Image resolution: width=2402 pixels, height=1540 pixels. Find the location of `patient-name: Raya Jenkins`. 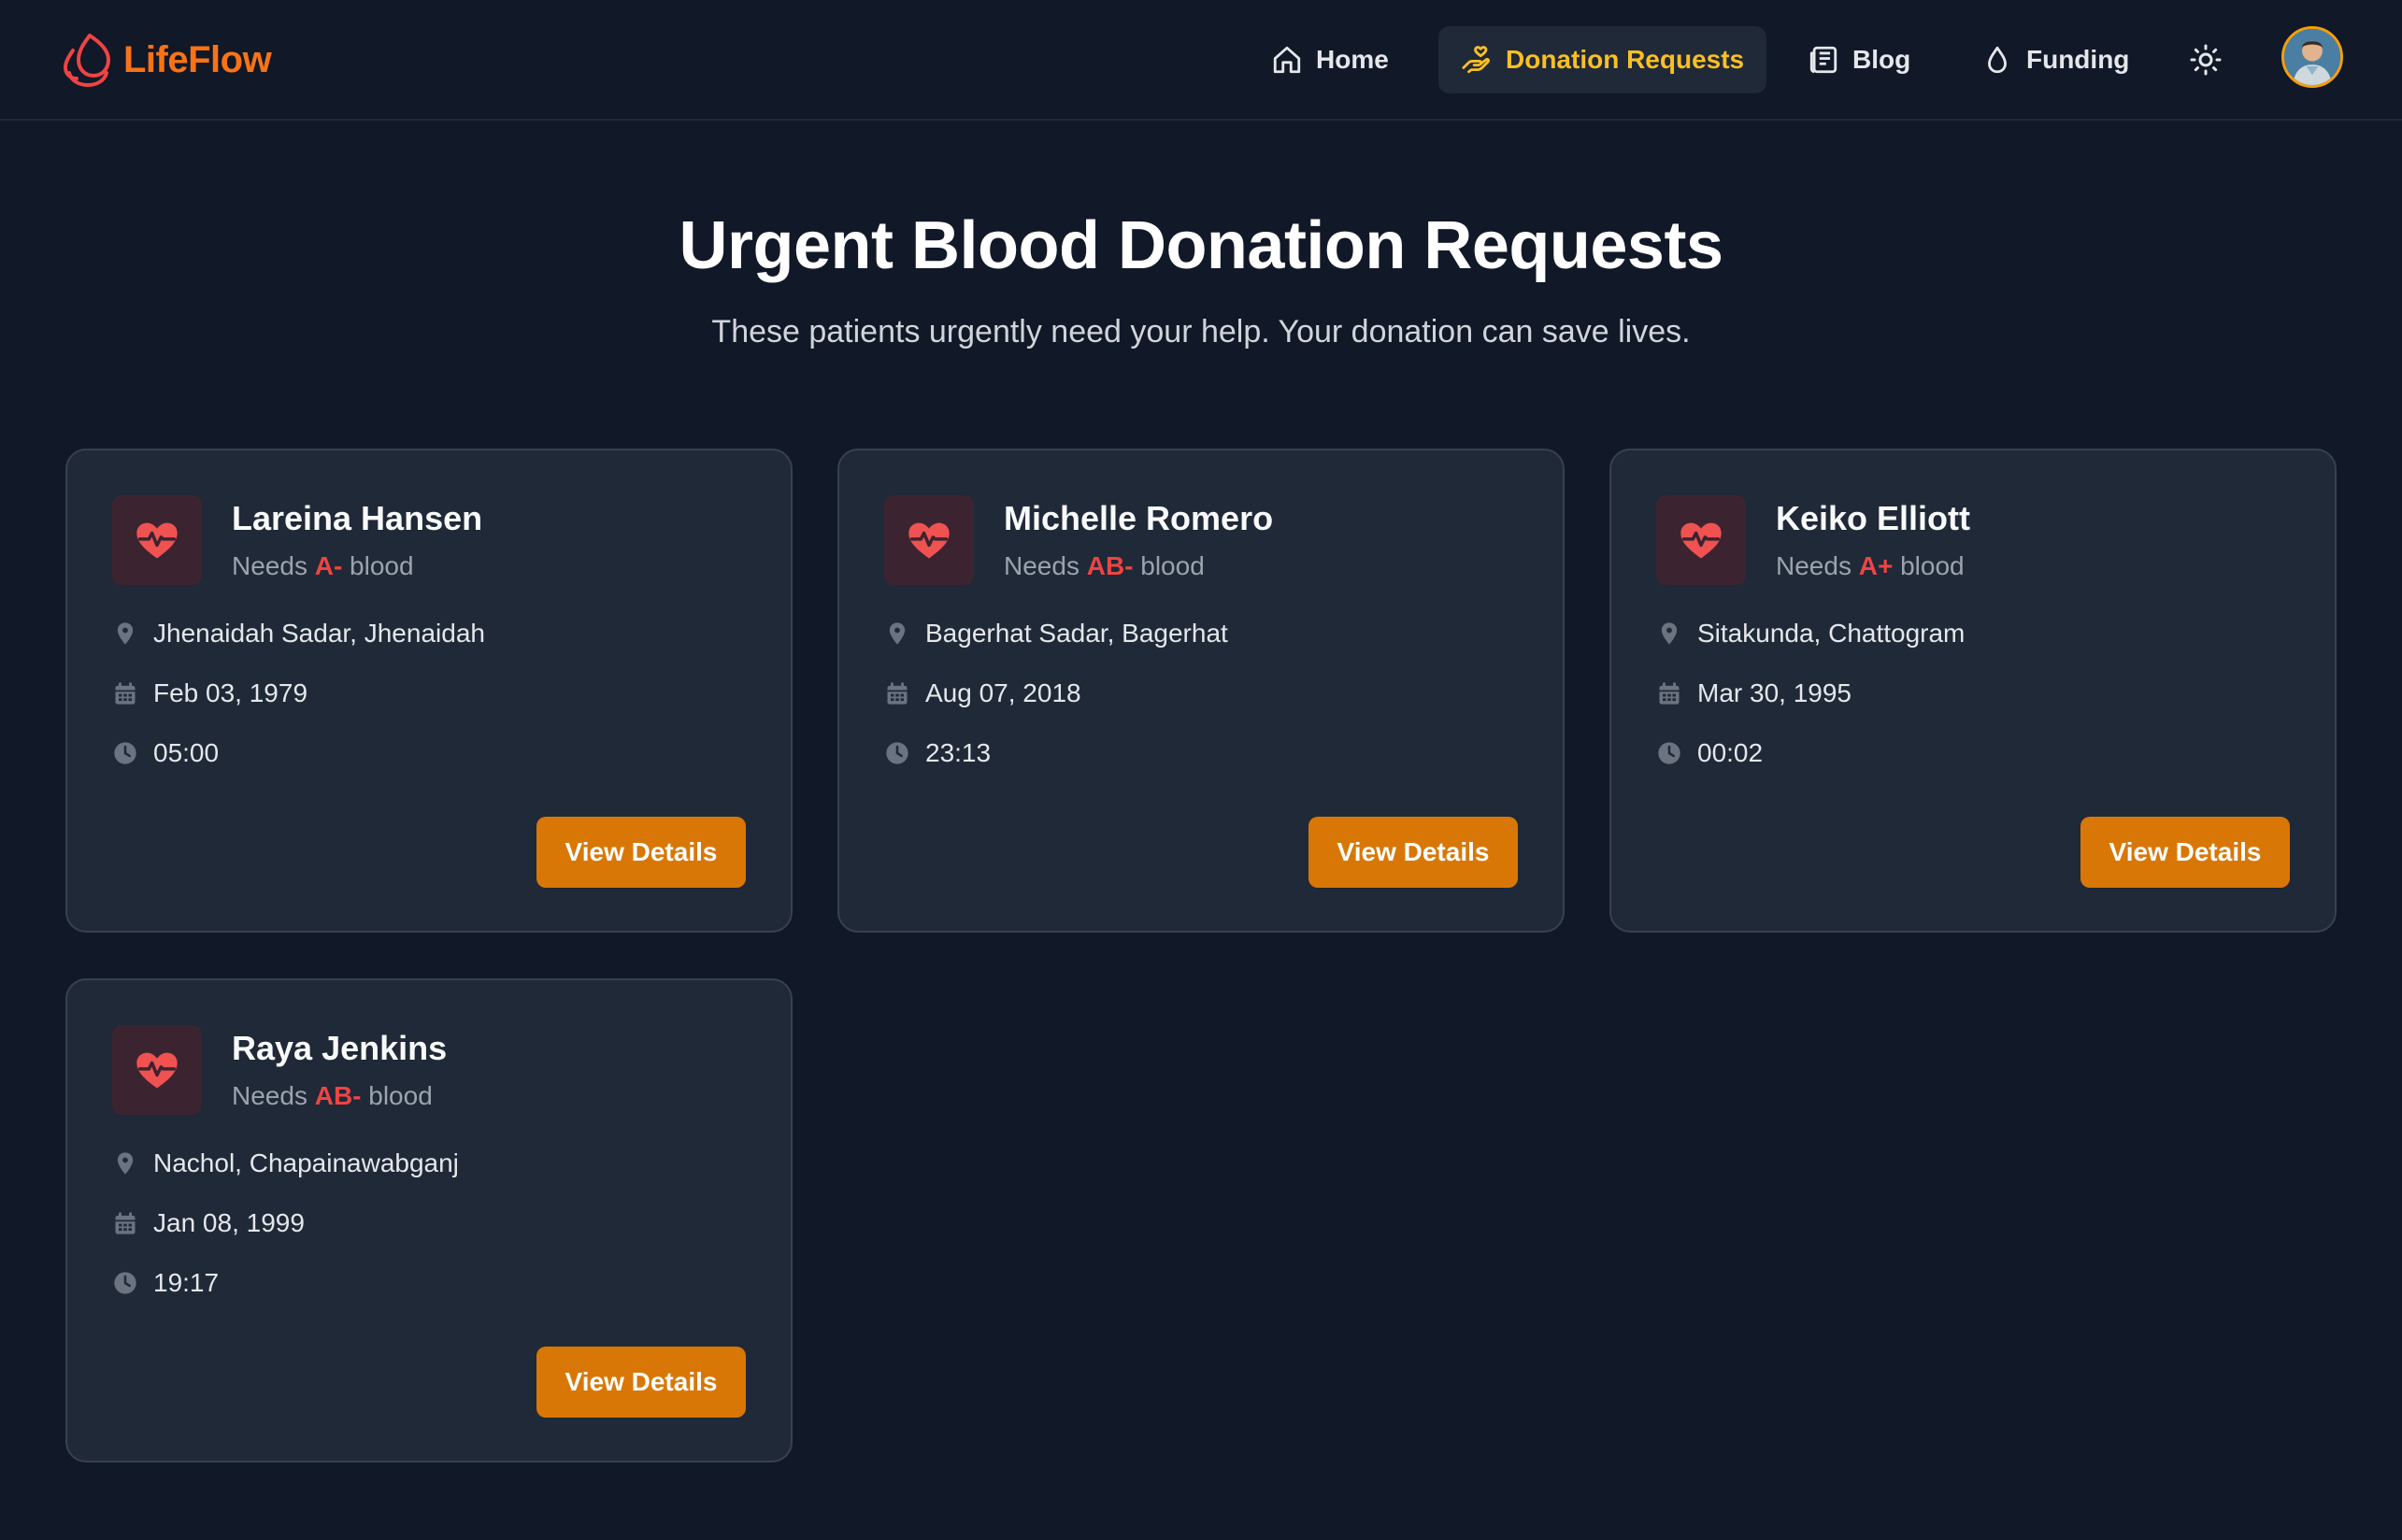

patient-name: Raya Jenkins is located at coordinates (340, 1048).